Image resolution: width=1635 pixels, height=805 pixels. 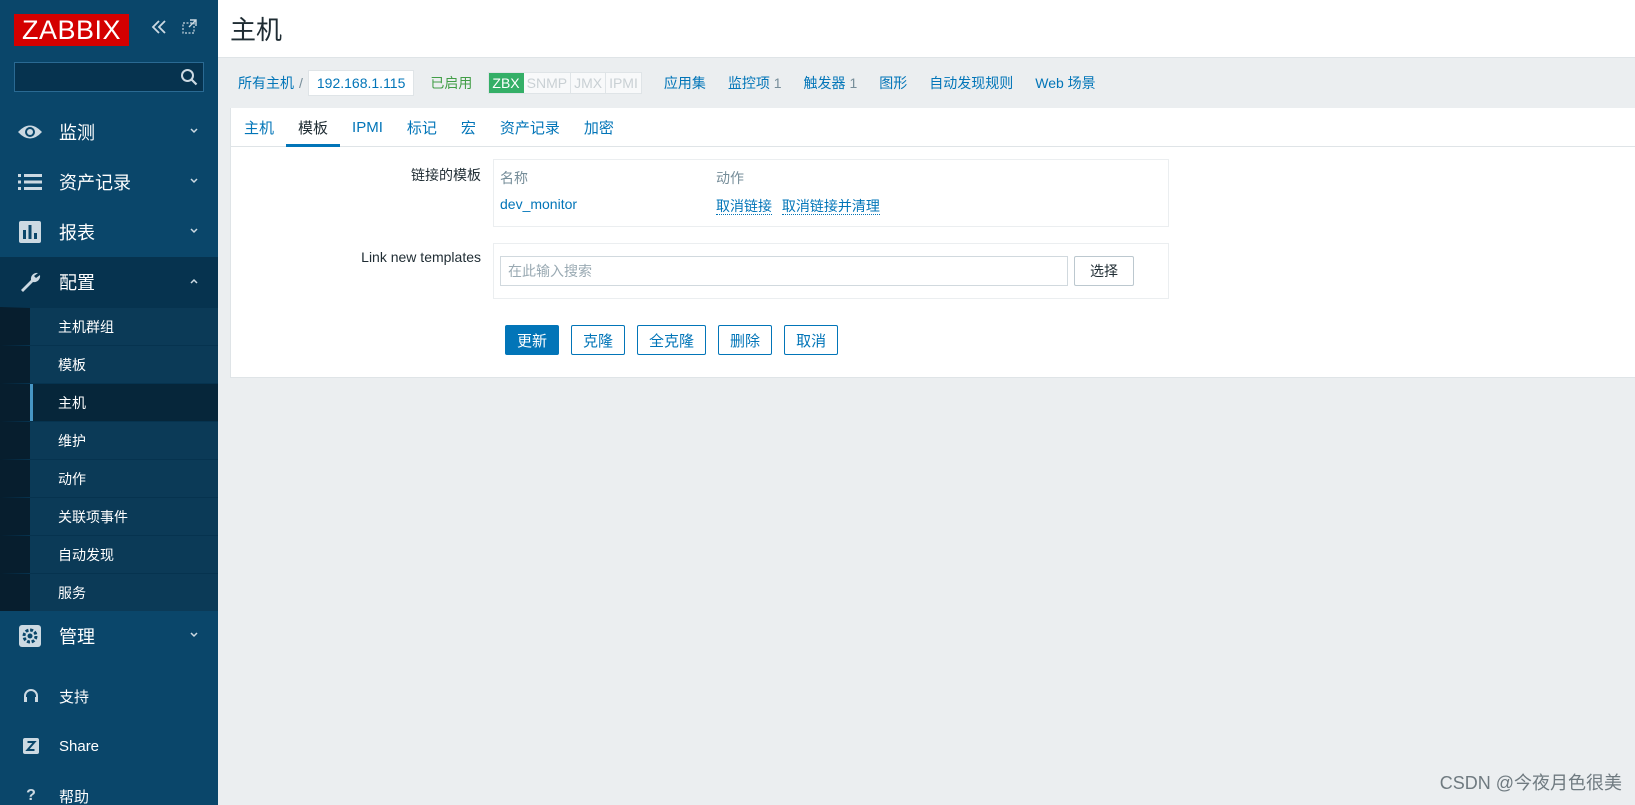 What do you see at coordinates (506, 83) in the screenshot?
I see `availability-zbx: ZBX` at bounding box center [506, 83].